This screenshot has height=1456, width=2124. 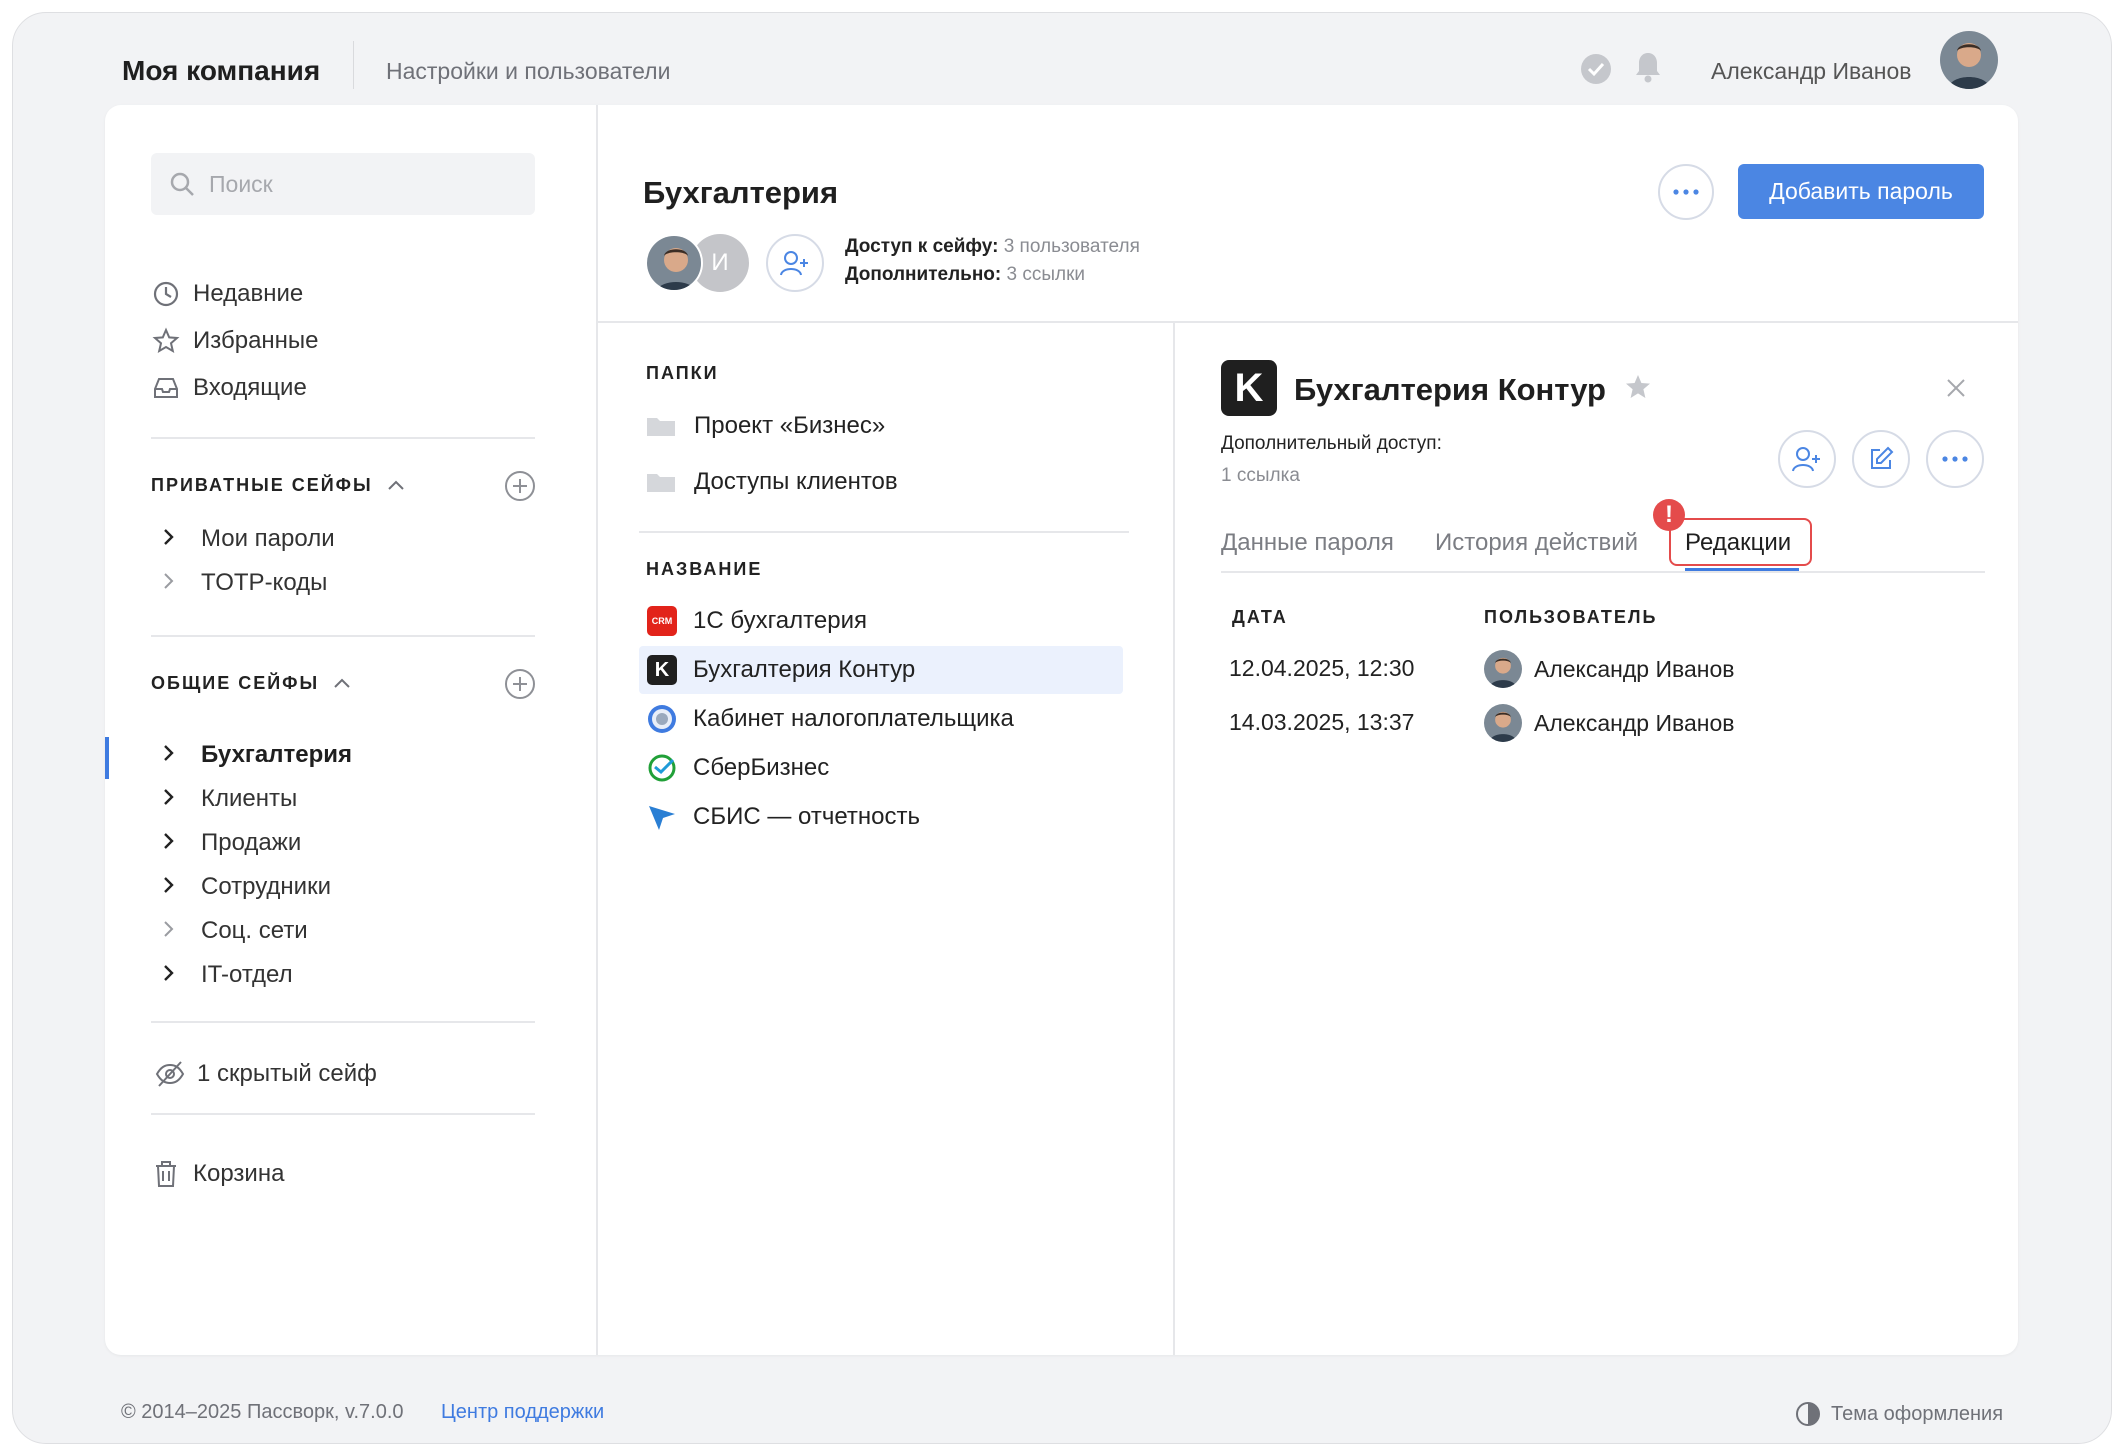 I want to click on vault-item: Клиенты, so click(x=230, y=799).